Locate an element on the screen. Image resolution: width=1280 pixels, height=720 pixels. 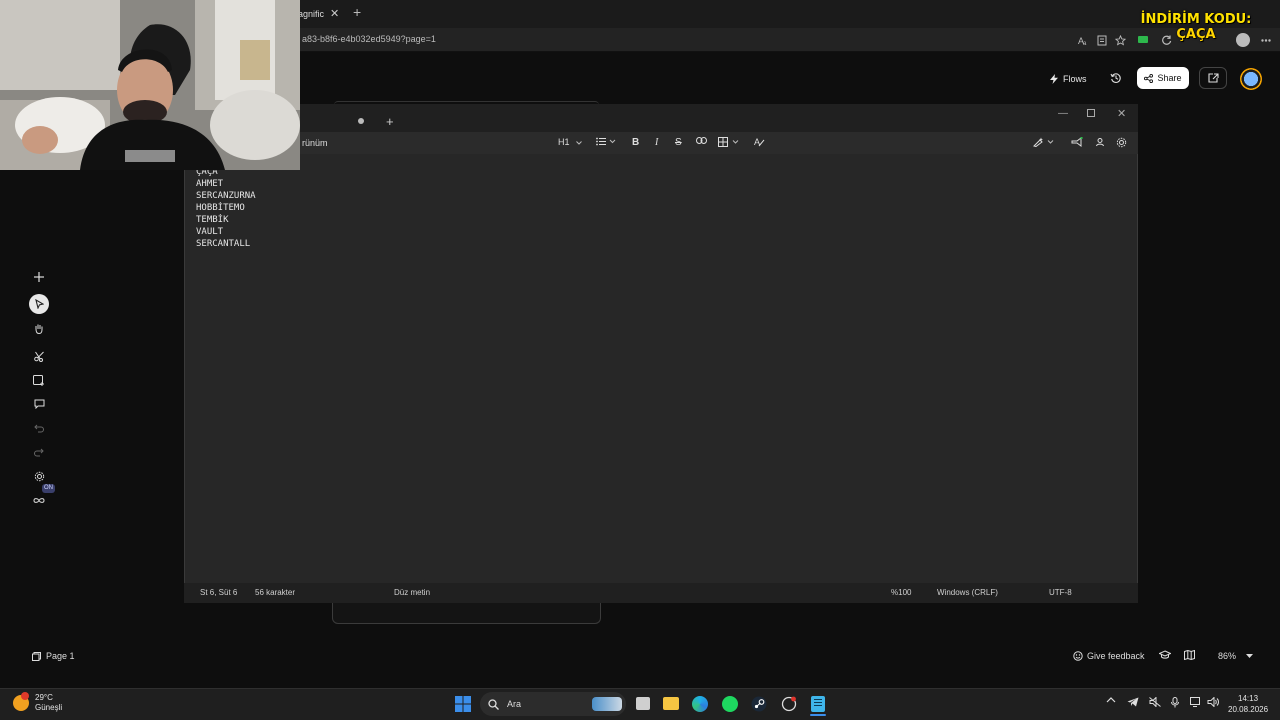
volume-icon is located at coordinates (1213, 702).